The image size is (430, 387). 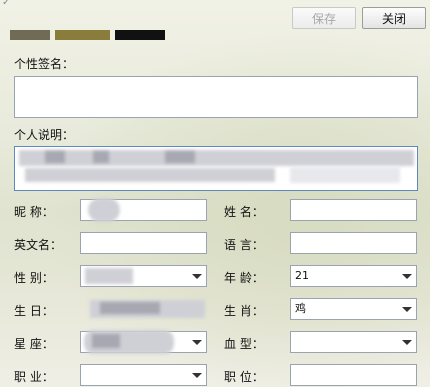 What do you see at coordinates (244, 344) in the screenshot?
I see `blood-type-label: 血 型：` at bounding box center [244, 344].